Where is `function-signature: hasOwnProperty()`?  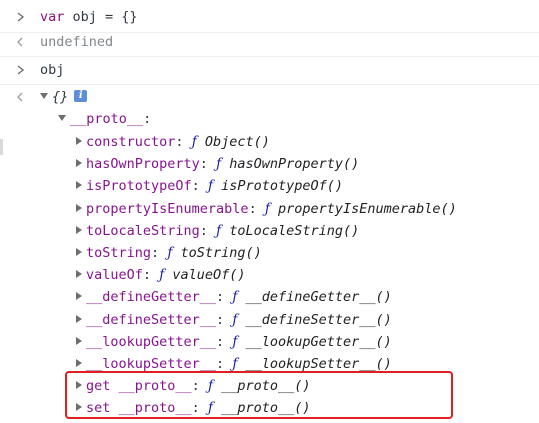
function-signature: hasOwnProperty() is located at coordinates (294, 164).